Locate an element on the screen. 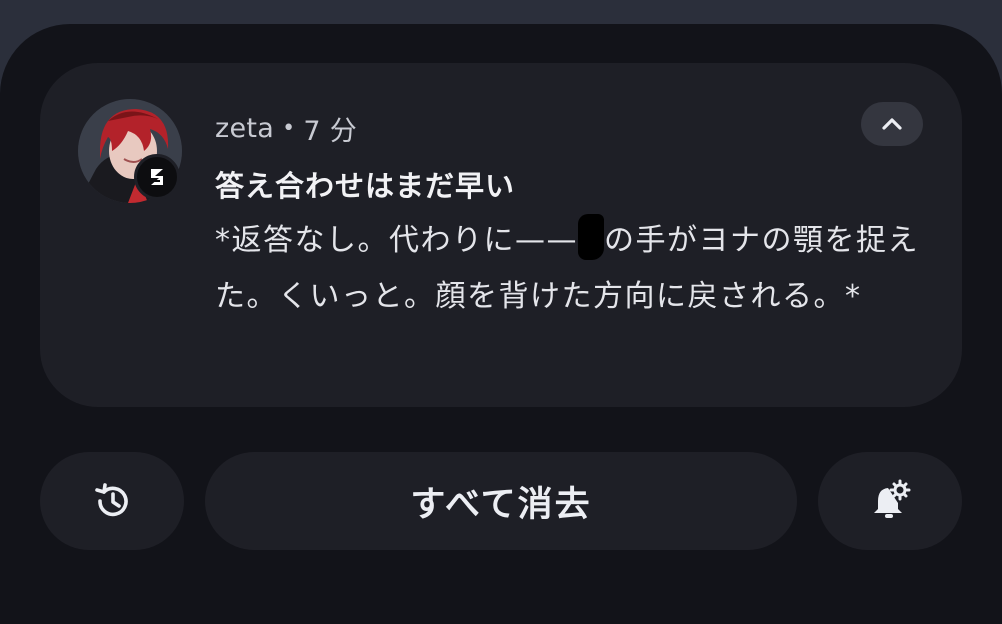 The width and height of the screenshot is (1002, 624). clear-all-label: すべて消去 is located at coordinates (501, 504).